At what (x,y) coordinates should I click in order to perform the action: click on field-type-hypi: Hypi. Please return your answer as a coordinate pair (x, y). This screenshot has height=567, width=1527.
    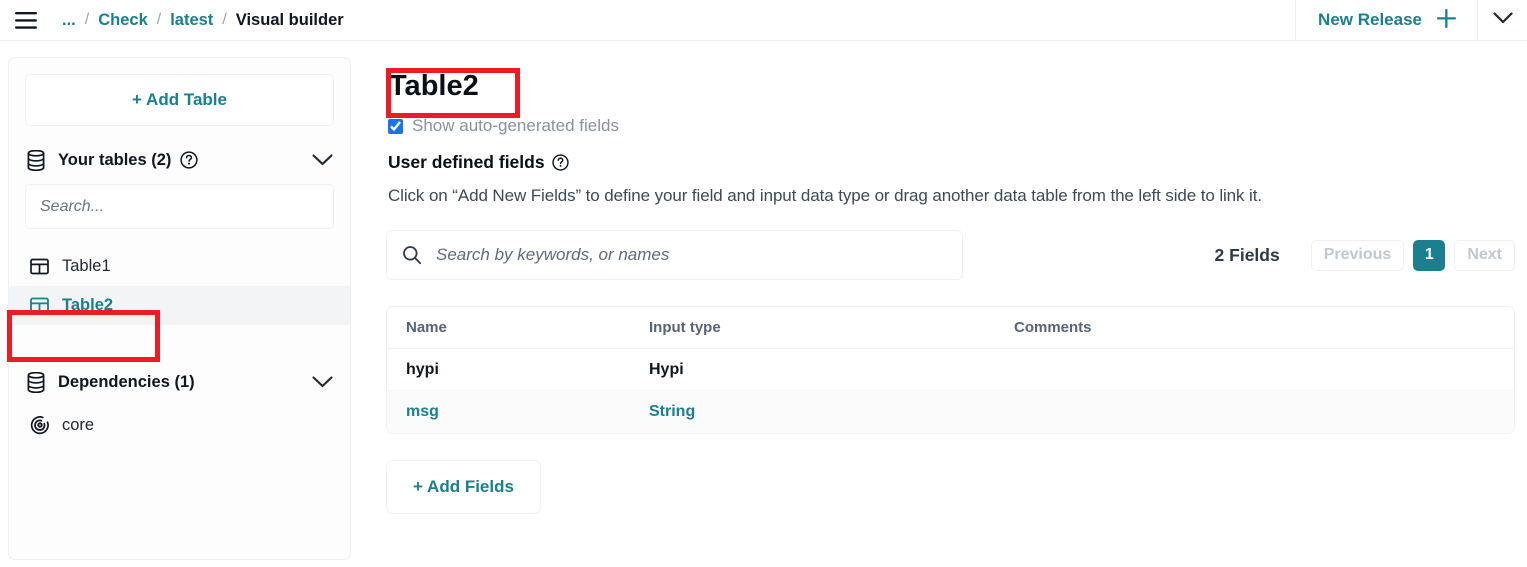
    Looking at the image, I should click on (666, 369).